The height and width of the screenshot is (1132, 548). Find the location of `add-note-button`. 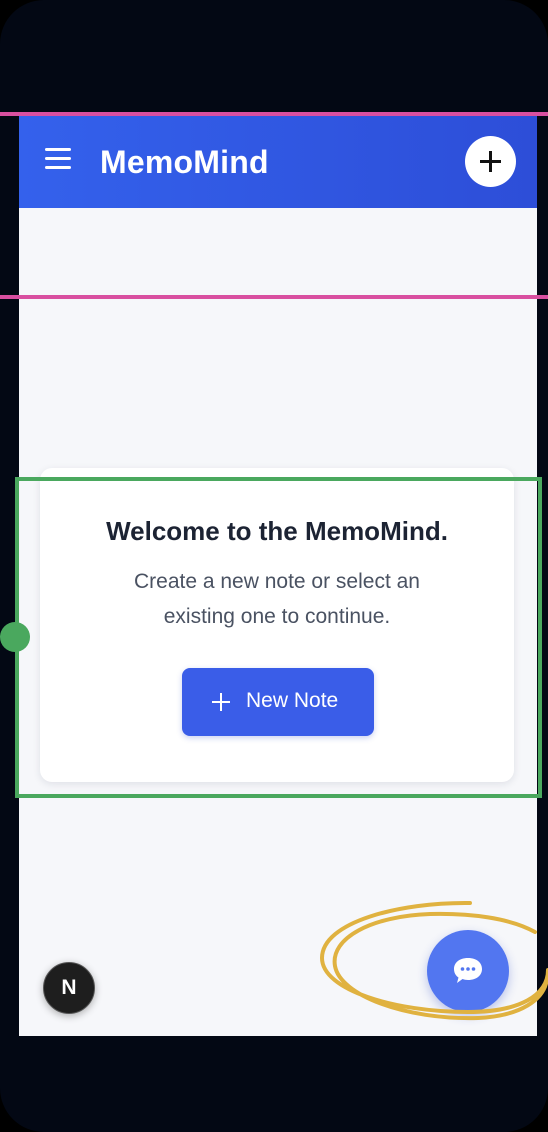

add-note-button is located at coordinates (490, 161).